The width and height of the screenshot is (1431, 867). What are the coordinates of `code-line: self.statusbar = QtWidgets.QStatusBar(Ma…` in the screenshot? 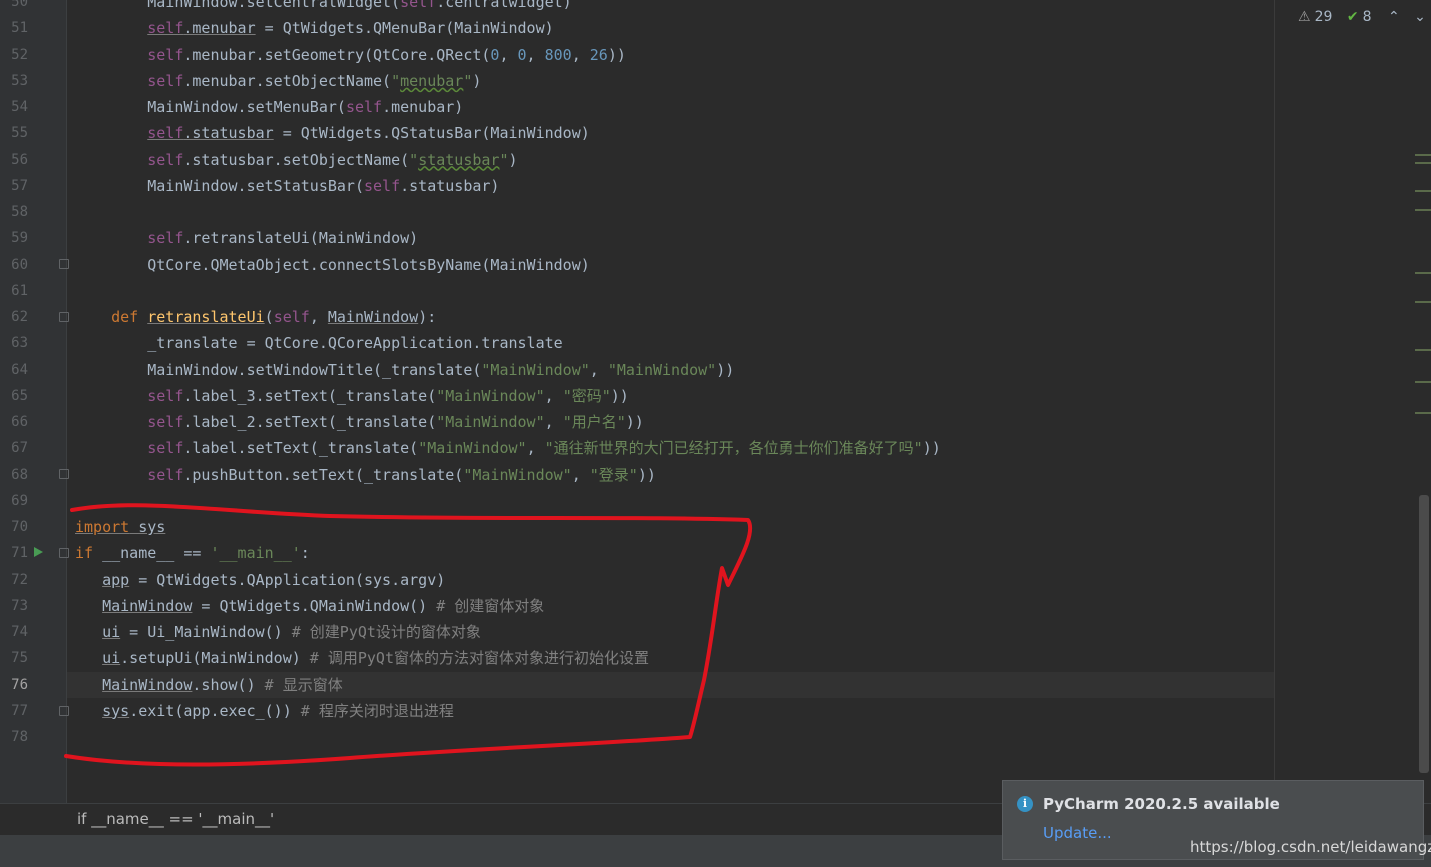 It's located at (670, 133).